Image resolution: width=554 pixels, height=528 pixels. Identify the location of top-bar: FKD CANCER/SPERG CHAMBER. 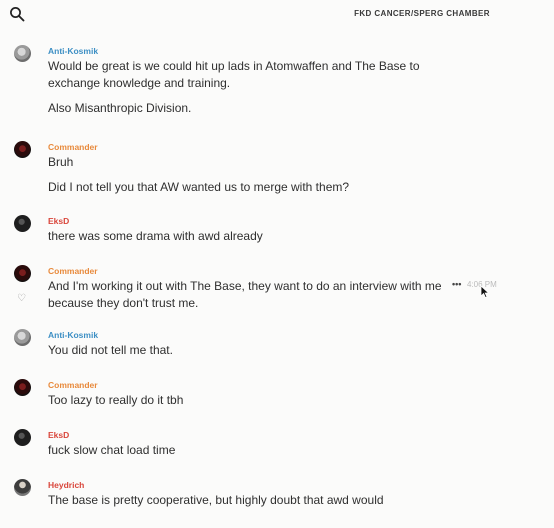
(277, 14).